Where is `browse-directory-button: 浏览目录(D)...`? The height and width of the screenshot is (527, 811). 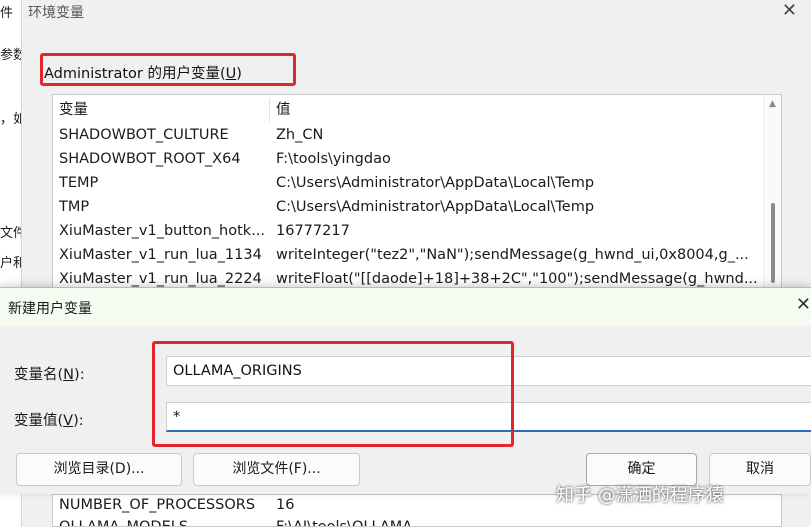 browse-directory-button: 浏览目录(D)... is located at coordinates (99, 469).